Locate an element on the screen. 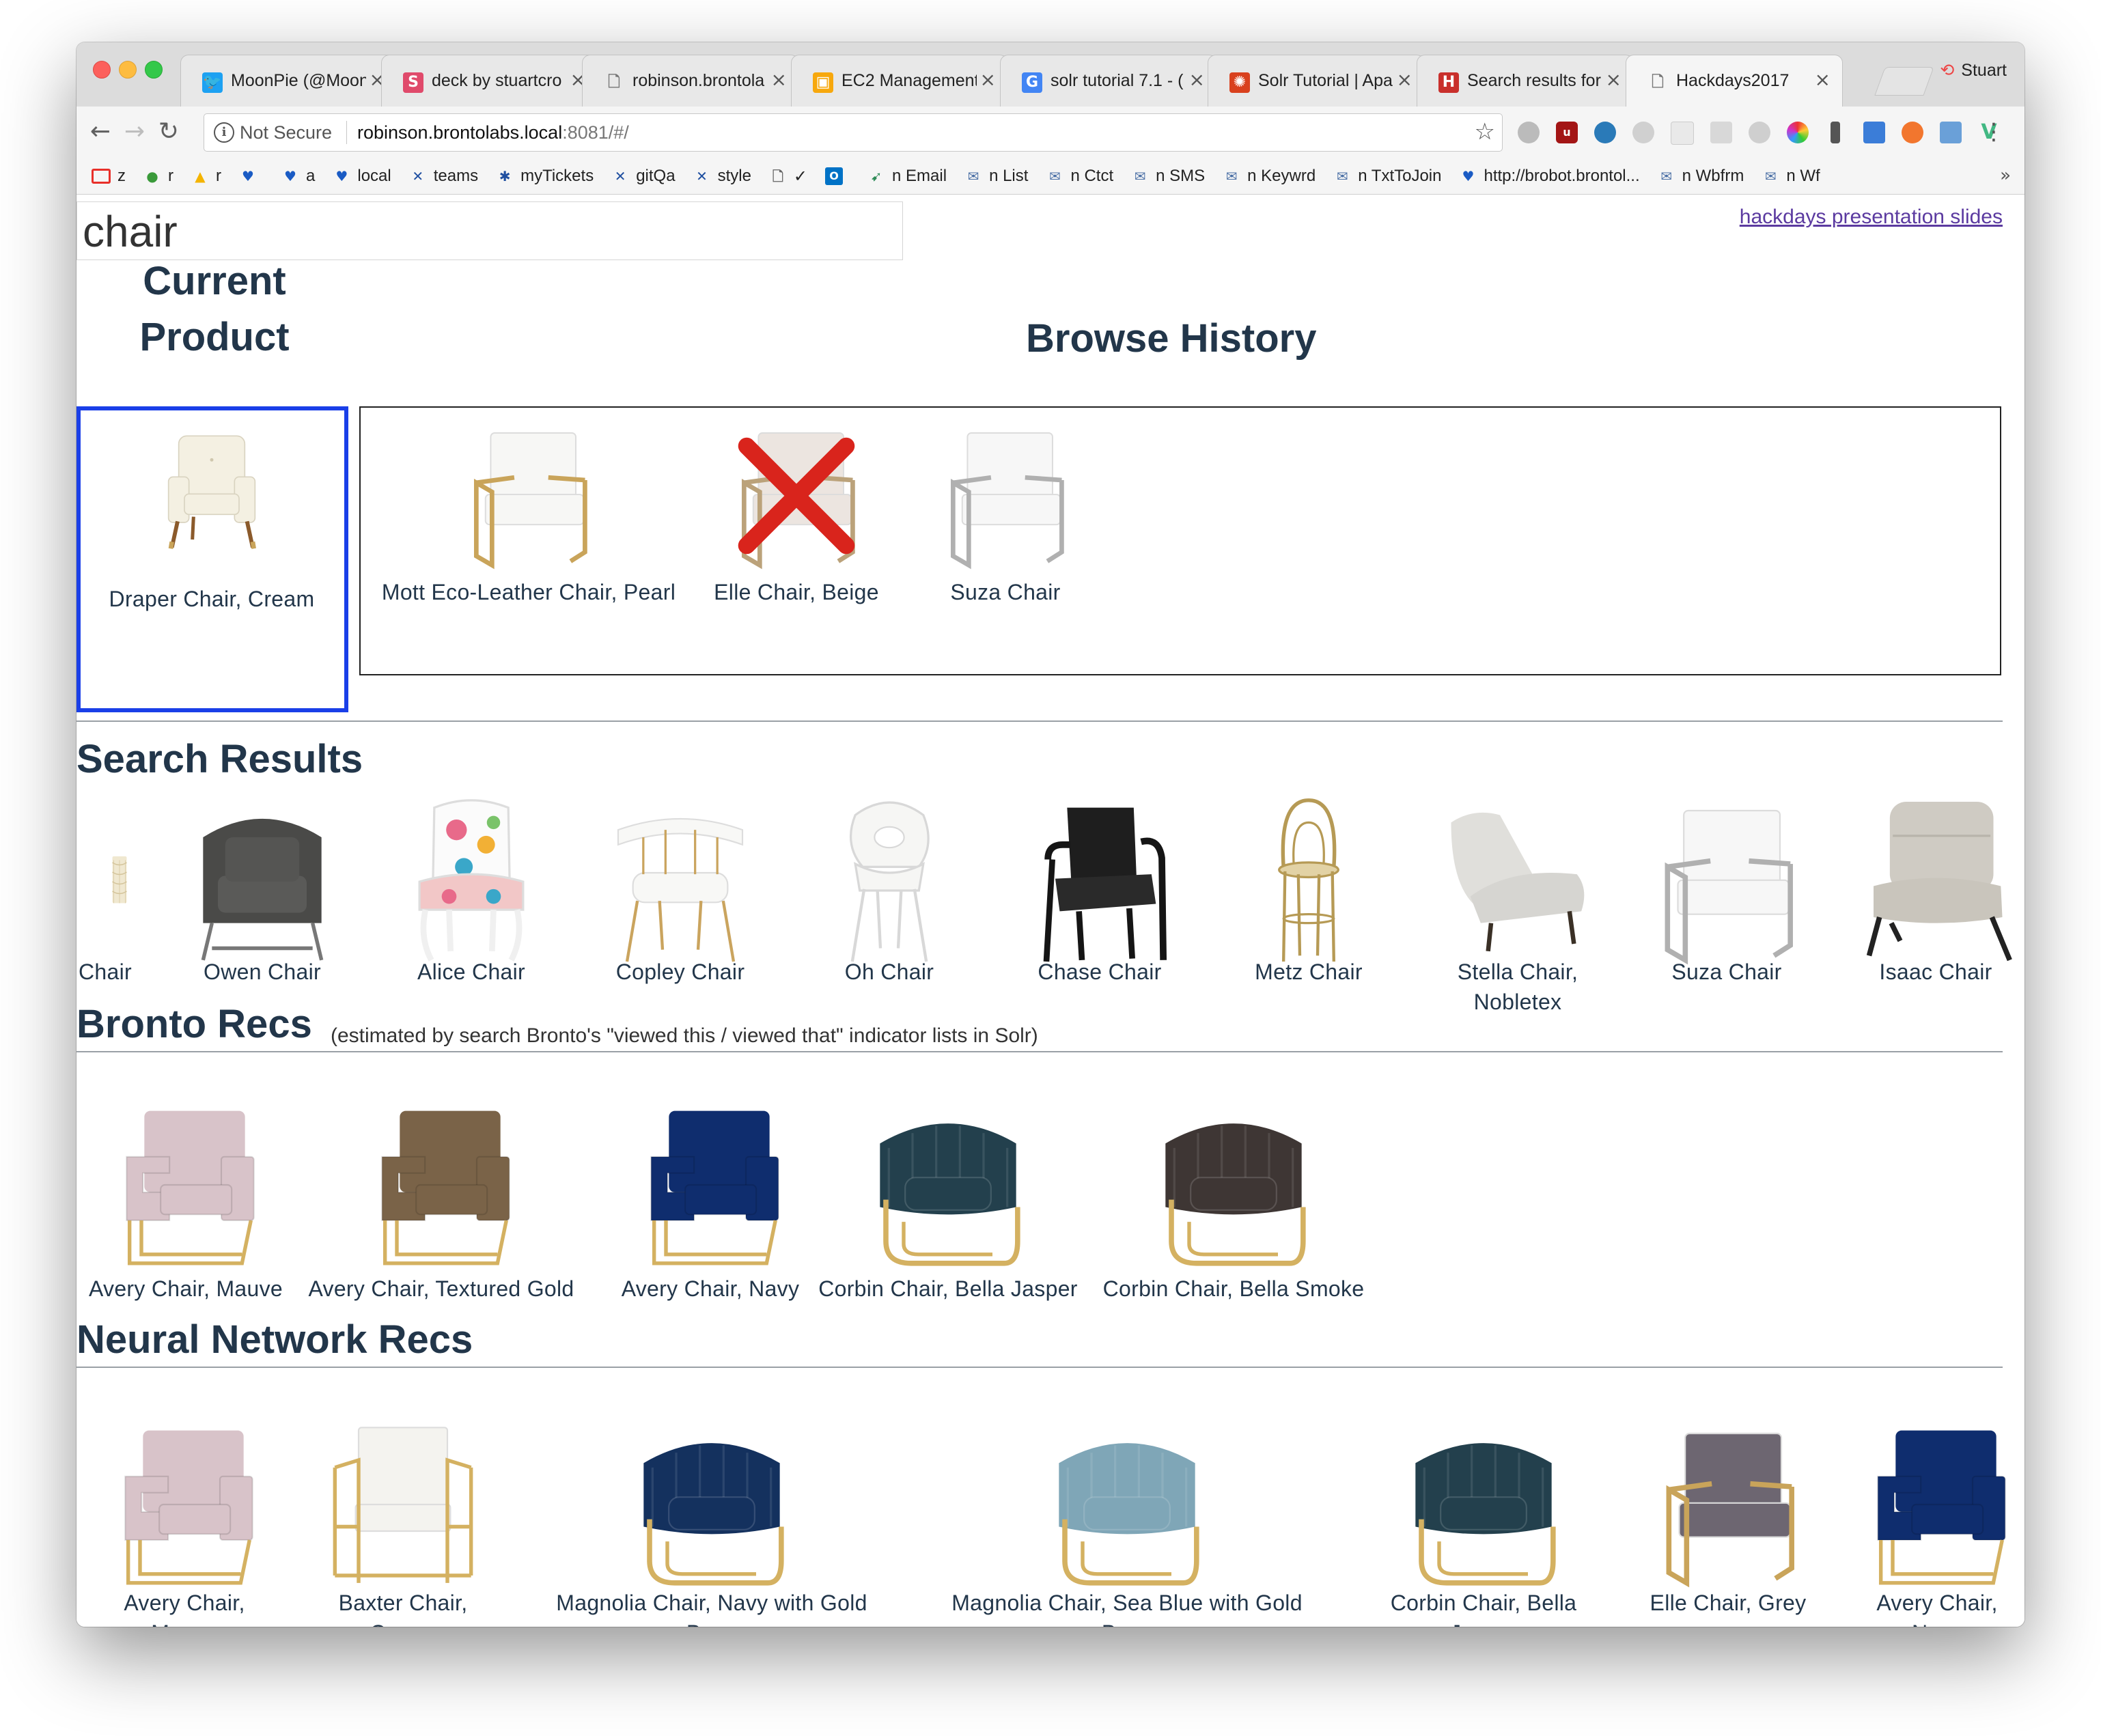  bookmarks-overflow-icon: » is located at coordinates (2006, 175).